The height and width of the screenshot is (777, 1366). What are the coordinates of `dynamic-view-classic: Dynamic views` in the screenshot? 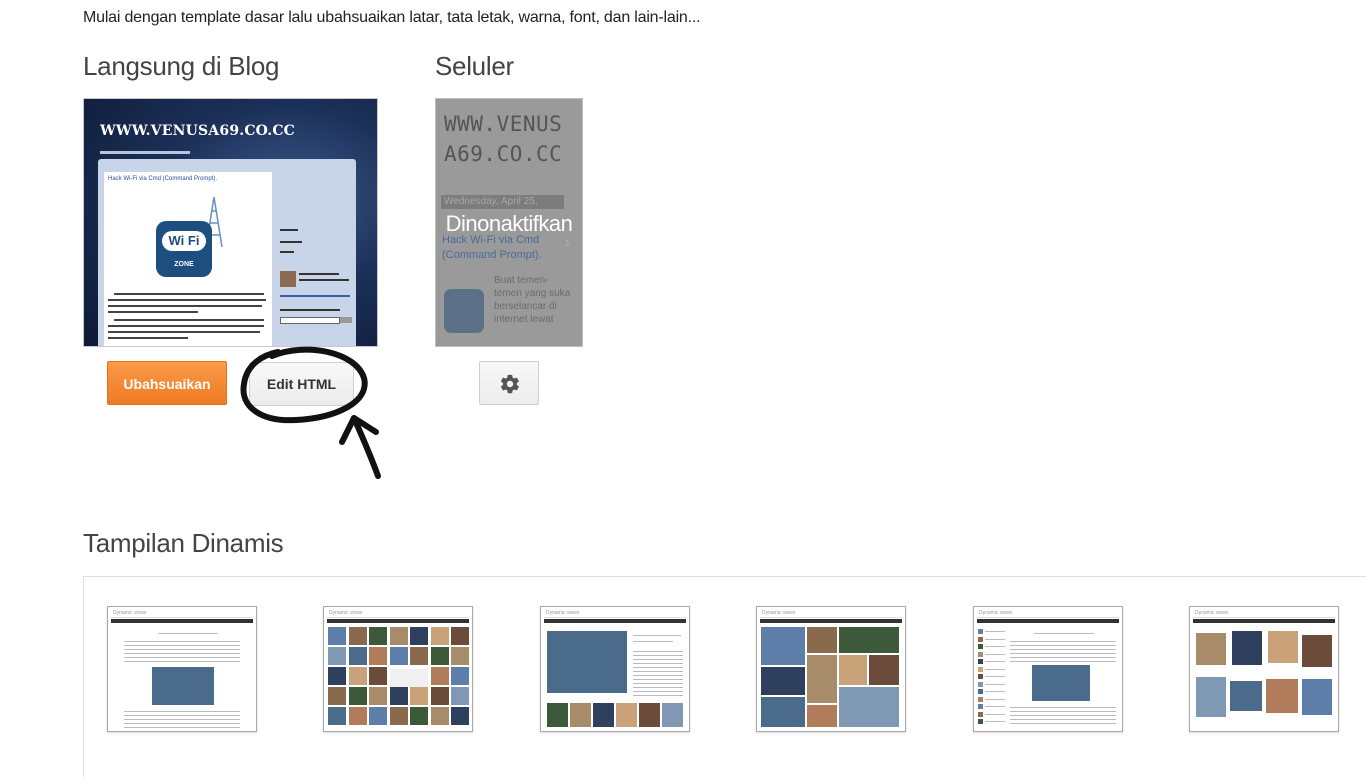 It's located at (182, 669).